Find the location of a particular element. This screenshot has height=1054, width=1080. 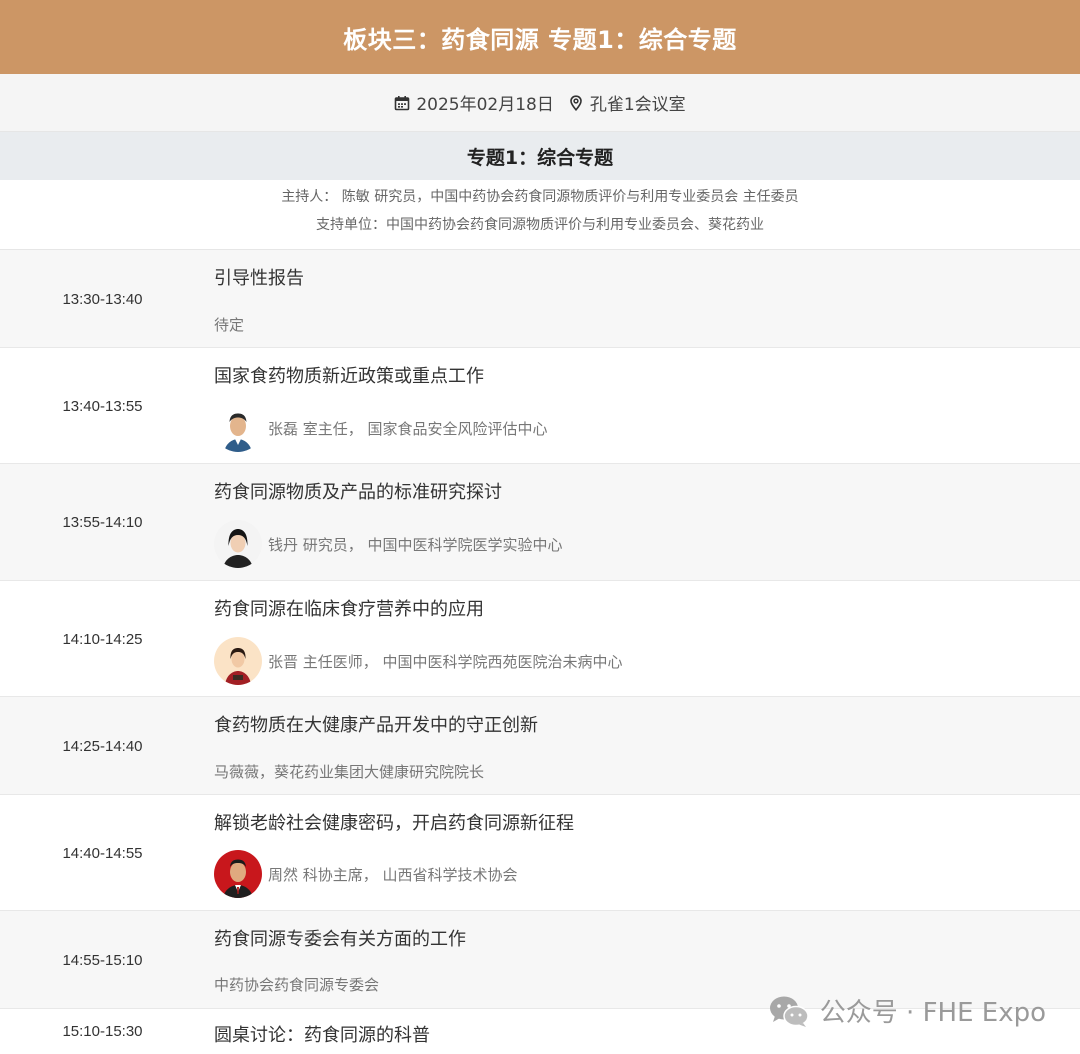

event-meta-bar: 2025年02月18日 孔雀1会议室 is located at coordinates (540, 103).